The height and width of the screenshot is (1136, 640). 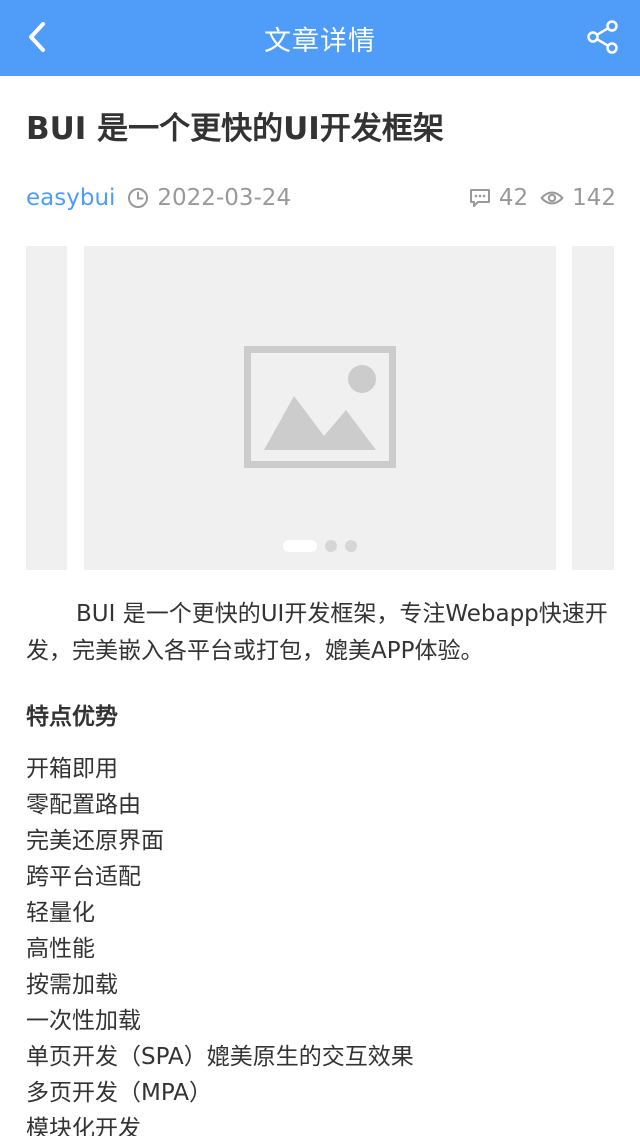 I want to click on top-navbar: 文章详情, so click(x=320, y=38).